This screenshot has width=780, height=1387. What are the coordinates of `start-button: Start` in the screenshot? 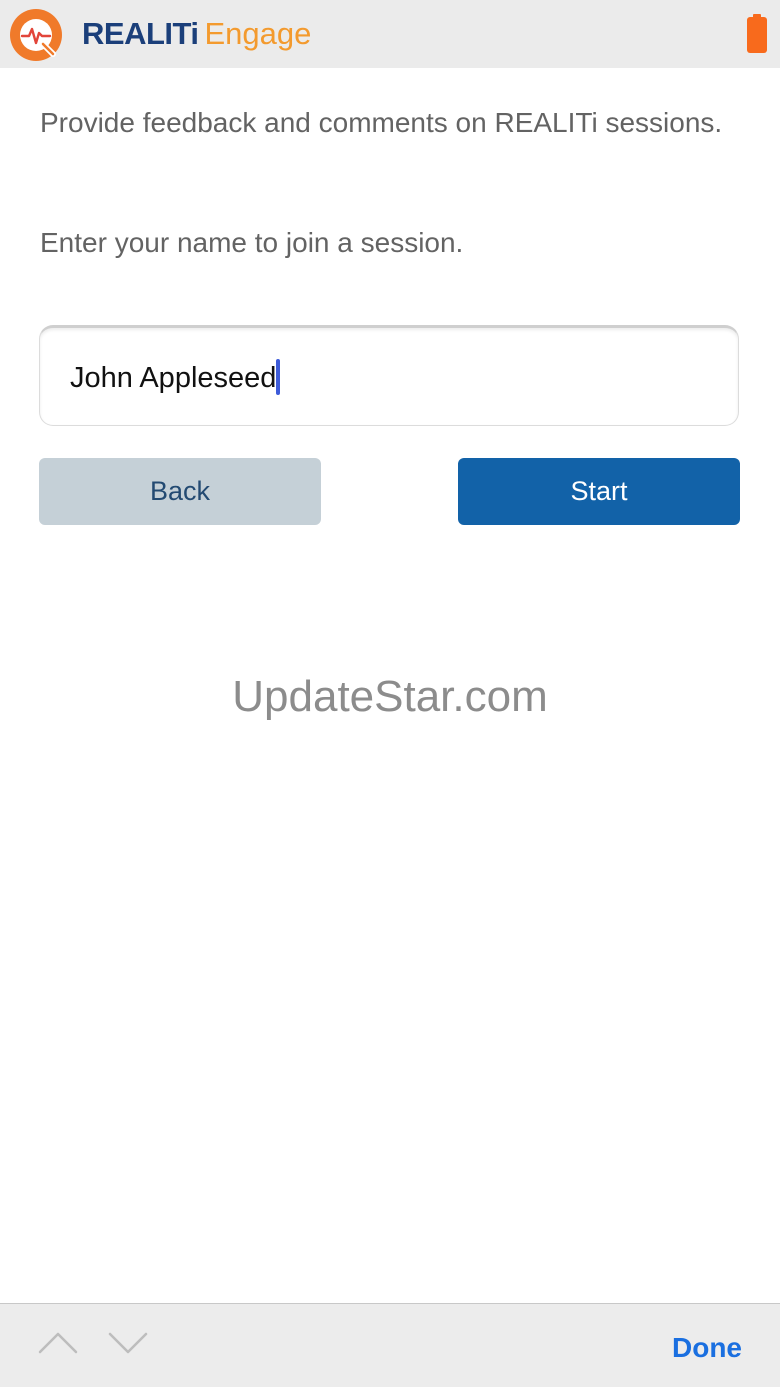 It's located at (599, 491).